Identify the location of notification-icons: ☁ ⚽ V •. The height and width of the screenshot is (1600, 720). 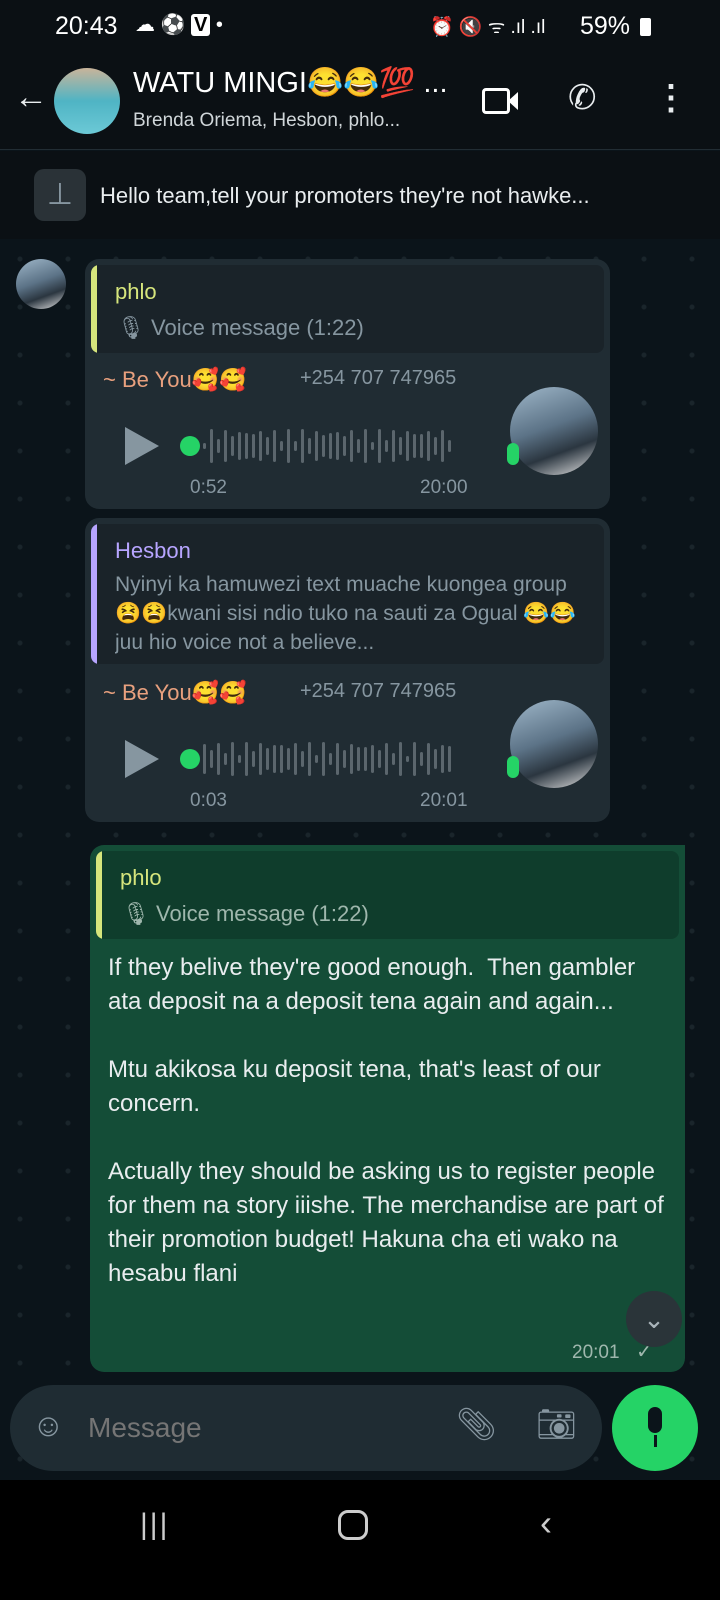
(179, 25).